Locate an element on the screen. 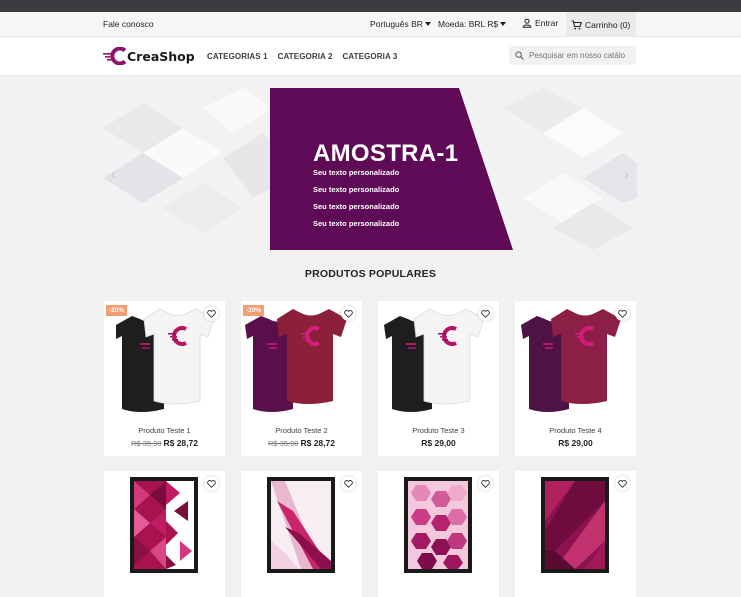  product-card: Produto Teste 4 R$ 29,00 is located at coordinates (575, 378).